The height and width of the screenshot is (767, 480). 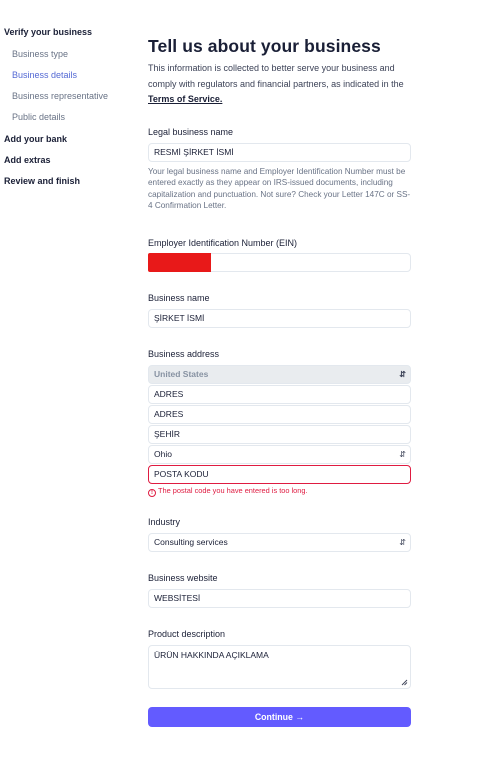 What do you see at coordinates (181, 374) in the screenshot?
I see `country-value: United States` at bounding box center [181, 374].